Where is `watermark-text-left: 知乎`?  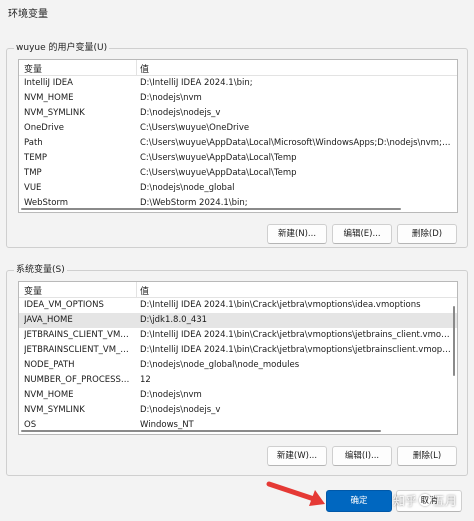
watermark-text-left: 知乎 is located at coordinates (405, 501).